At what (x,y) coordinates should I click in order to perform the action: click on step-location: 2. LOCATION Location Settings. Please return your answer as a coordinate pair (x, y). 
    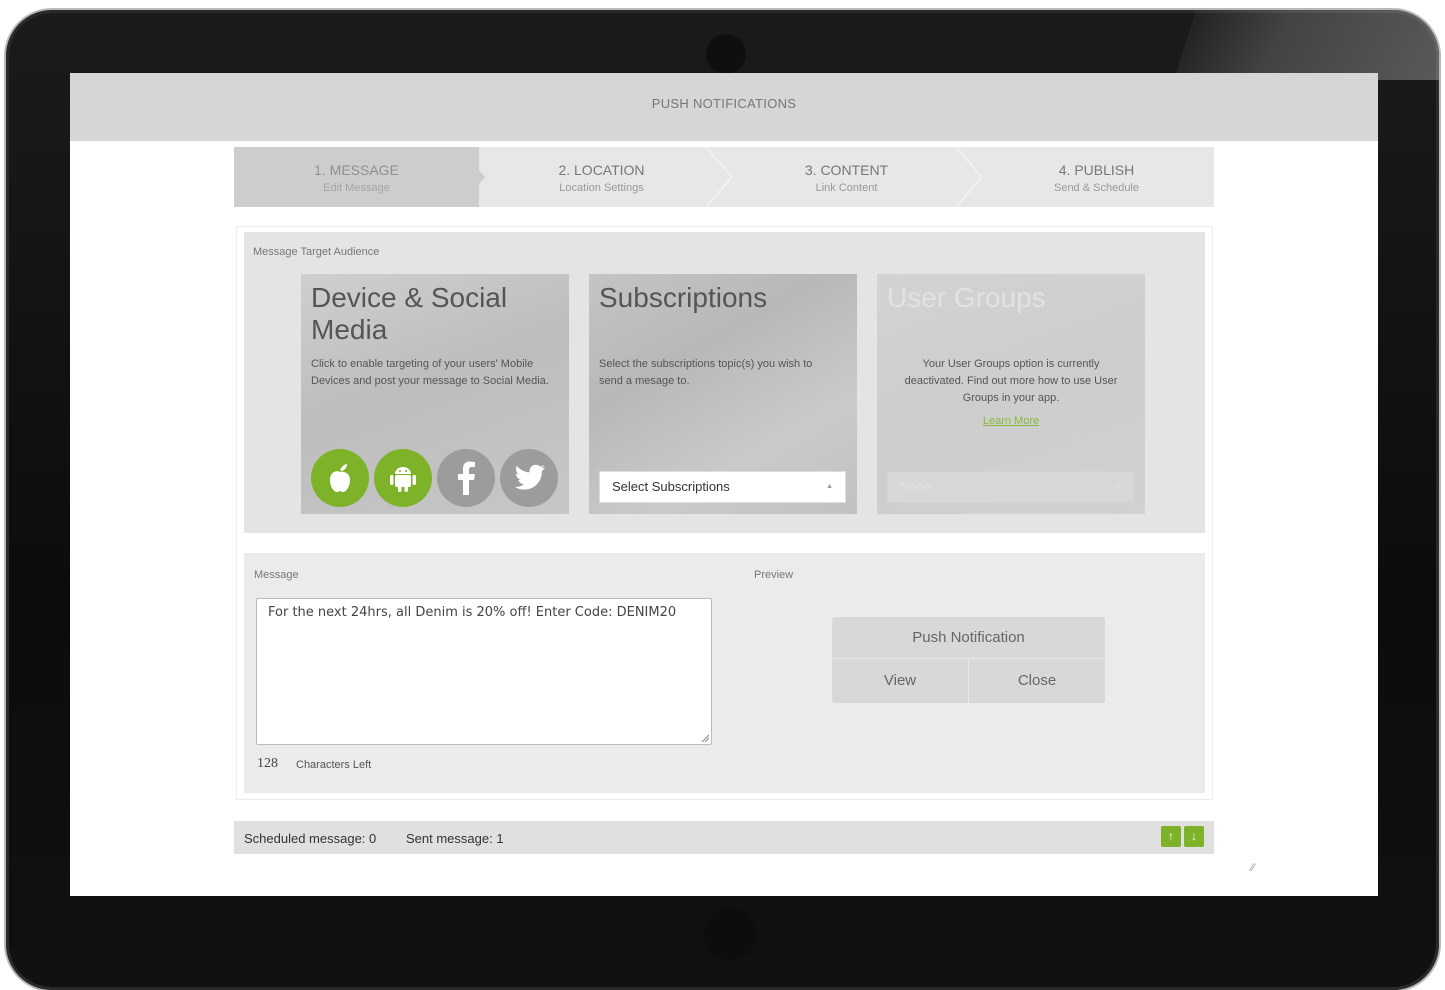
    Looking at the image, I should click on (601, 177).